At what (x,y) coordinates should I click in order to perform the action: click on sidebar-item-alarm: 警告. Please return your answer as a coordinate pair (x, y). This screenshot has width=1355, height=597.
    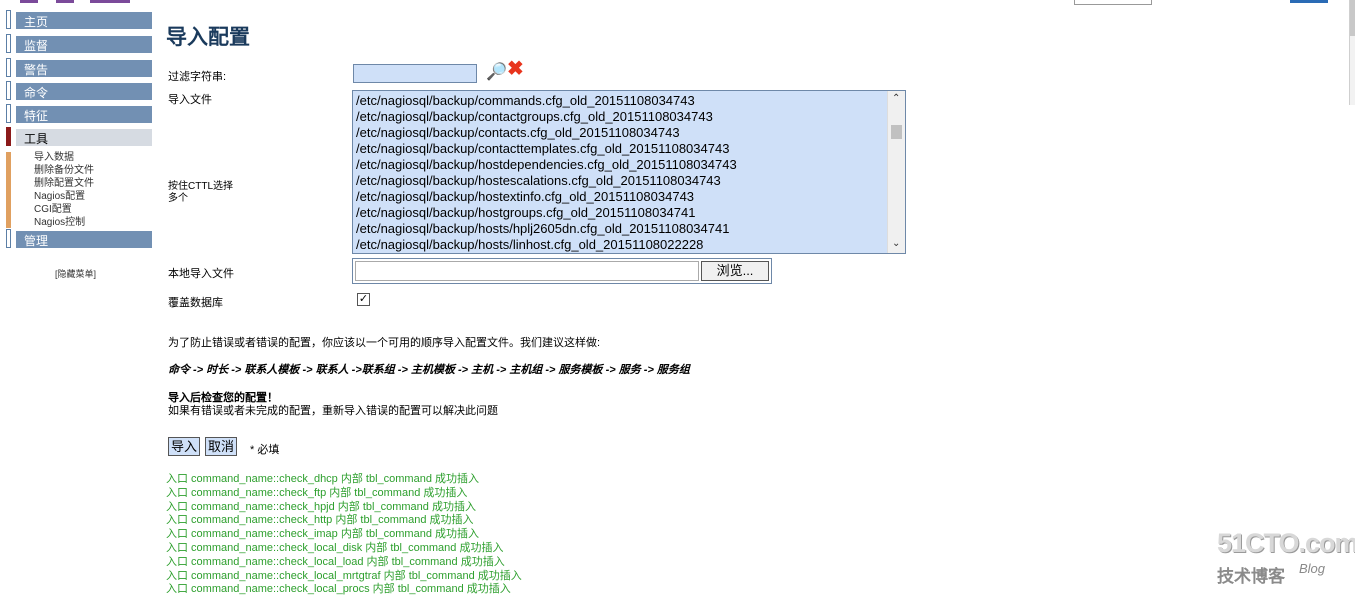
    Looking at the image, I should click on (79, 67).